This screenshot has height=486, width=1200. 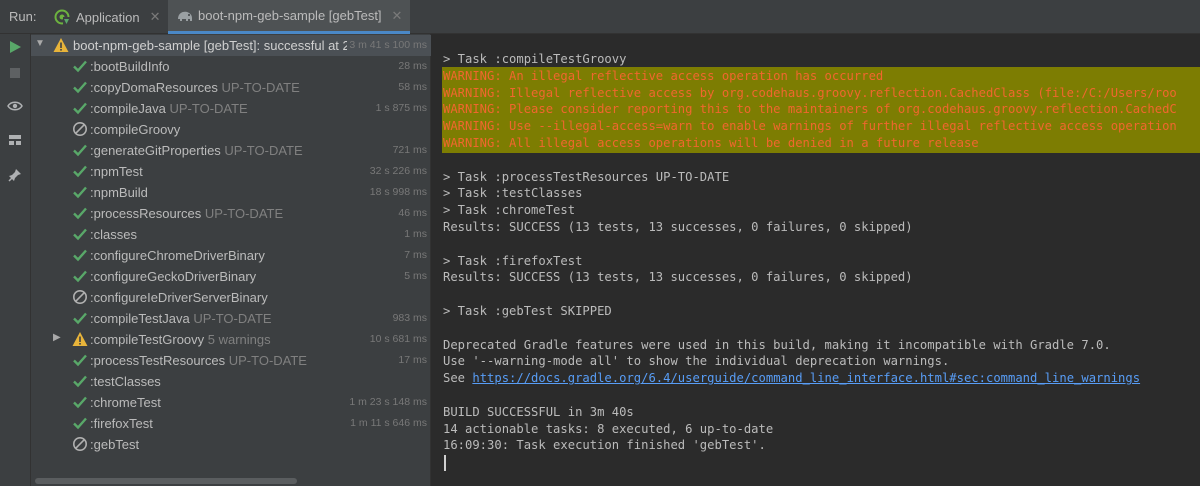 I want to click on tree-row: :npmTest 32 s 226 ms, so click(x=231, y=171).